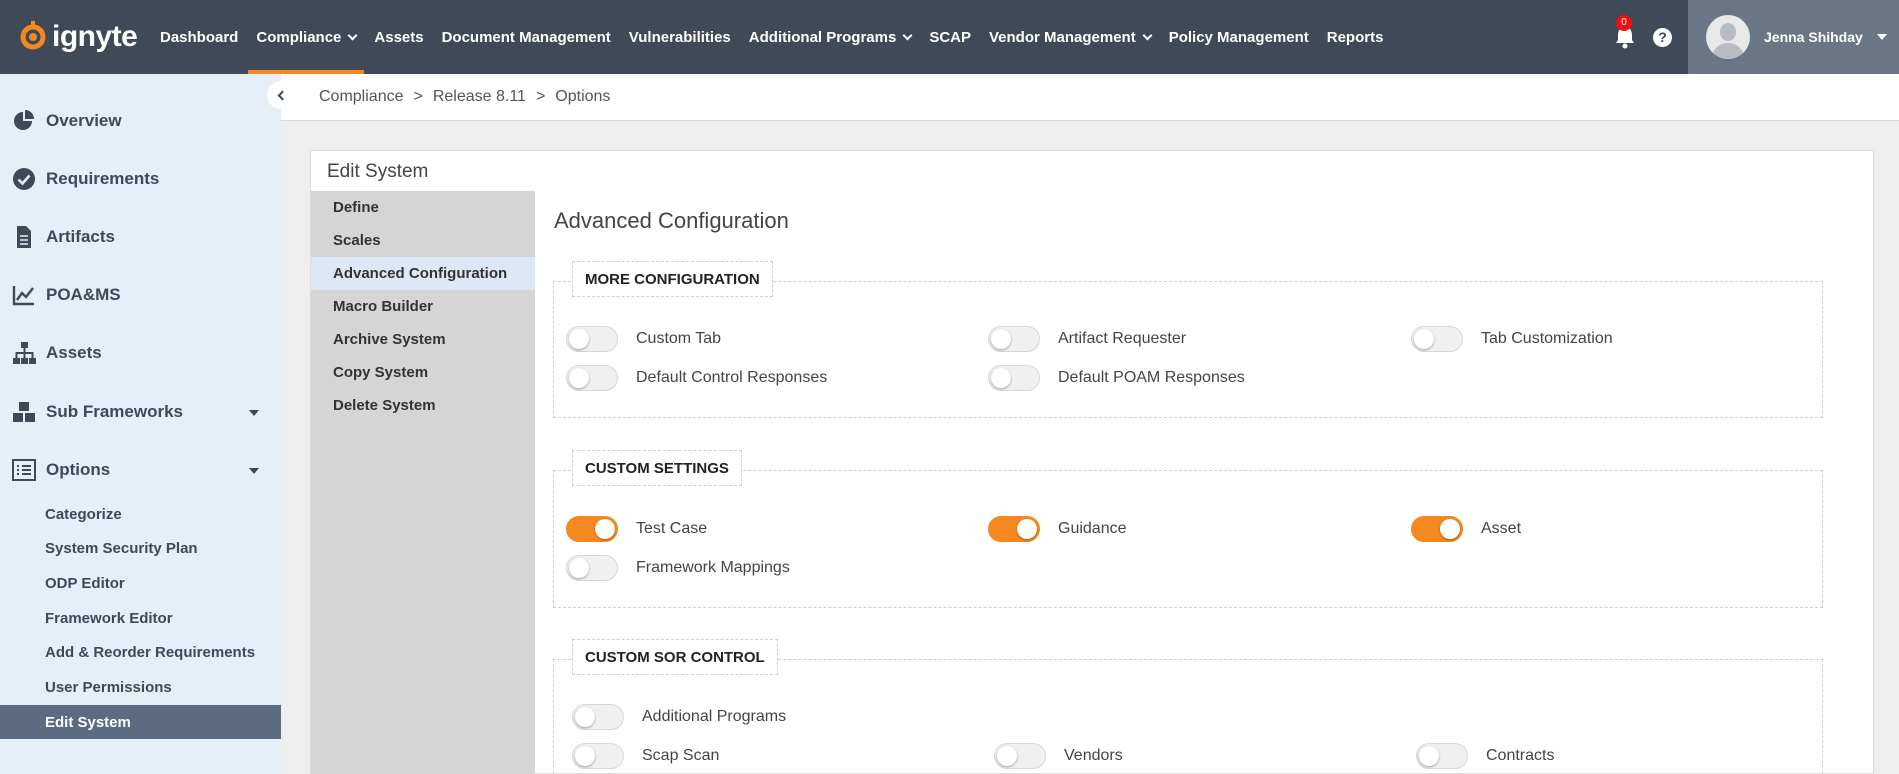  What do you see at coordinates (140, 514) in the screenshot?
I see `sidebar-subitem-categorize: Categorize` at bounding box center [140, 514].